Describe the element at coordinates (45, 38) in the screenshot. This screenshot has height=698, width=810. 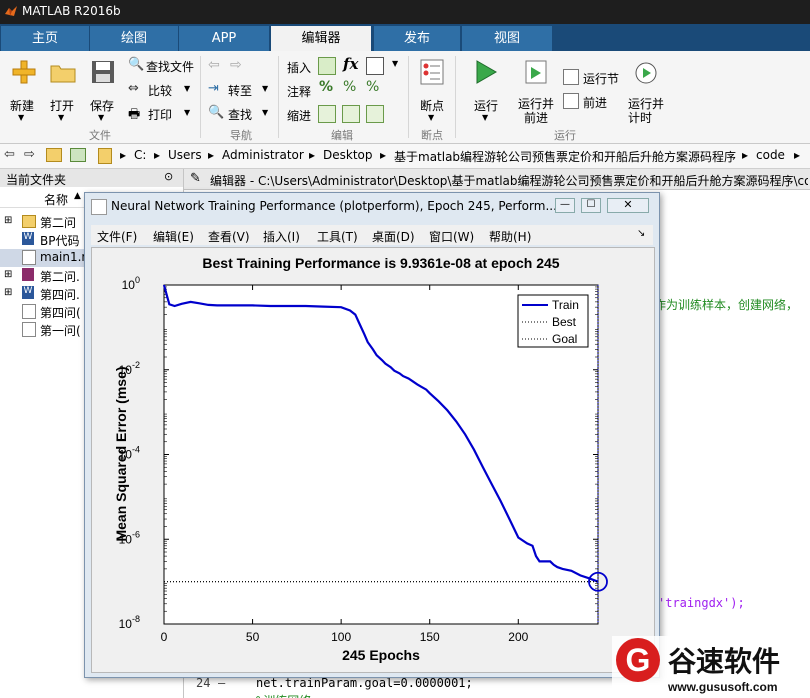
I see `tab-home: 主页` at that location.